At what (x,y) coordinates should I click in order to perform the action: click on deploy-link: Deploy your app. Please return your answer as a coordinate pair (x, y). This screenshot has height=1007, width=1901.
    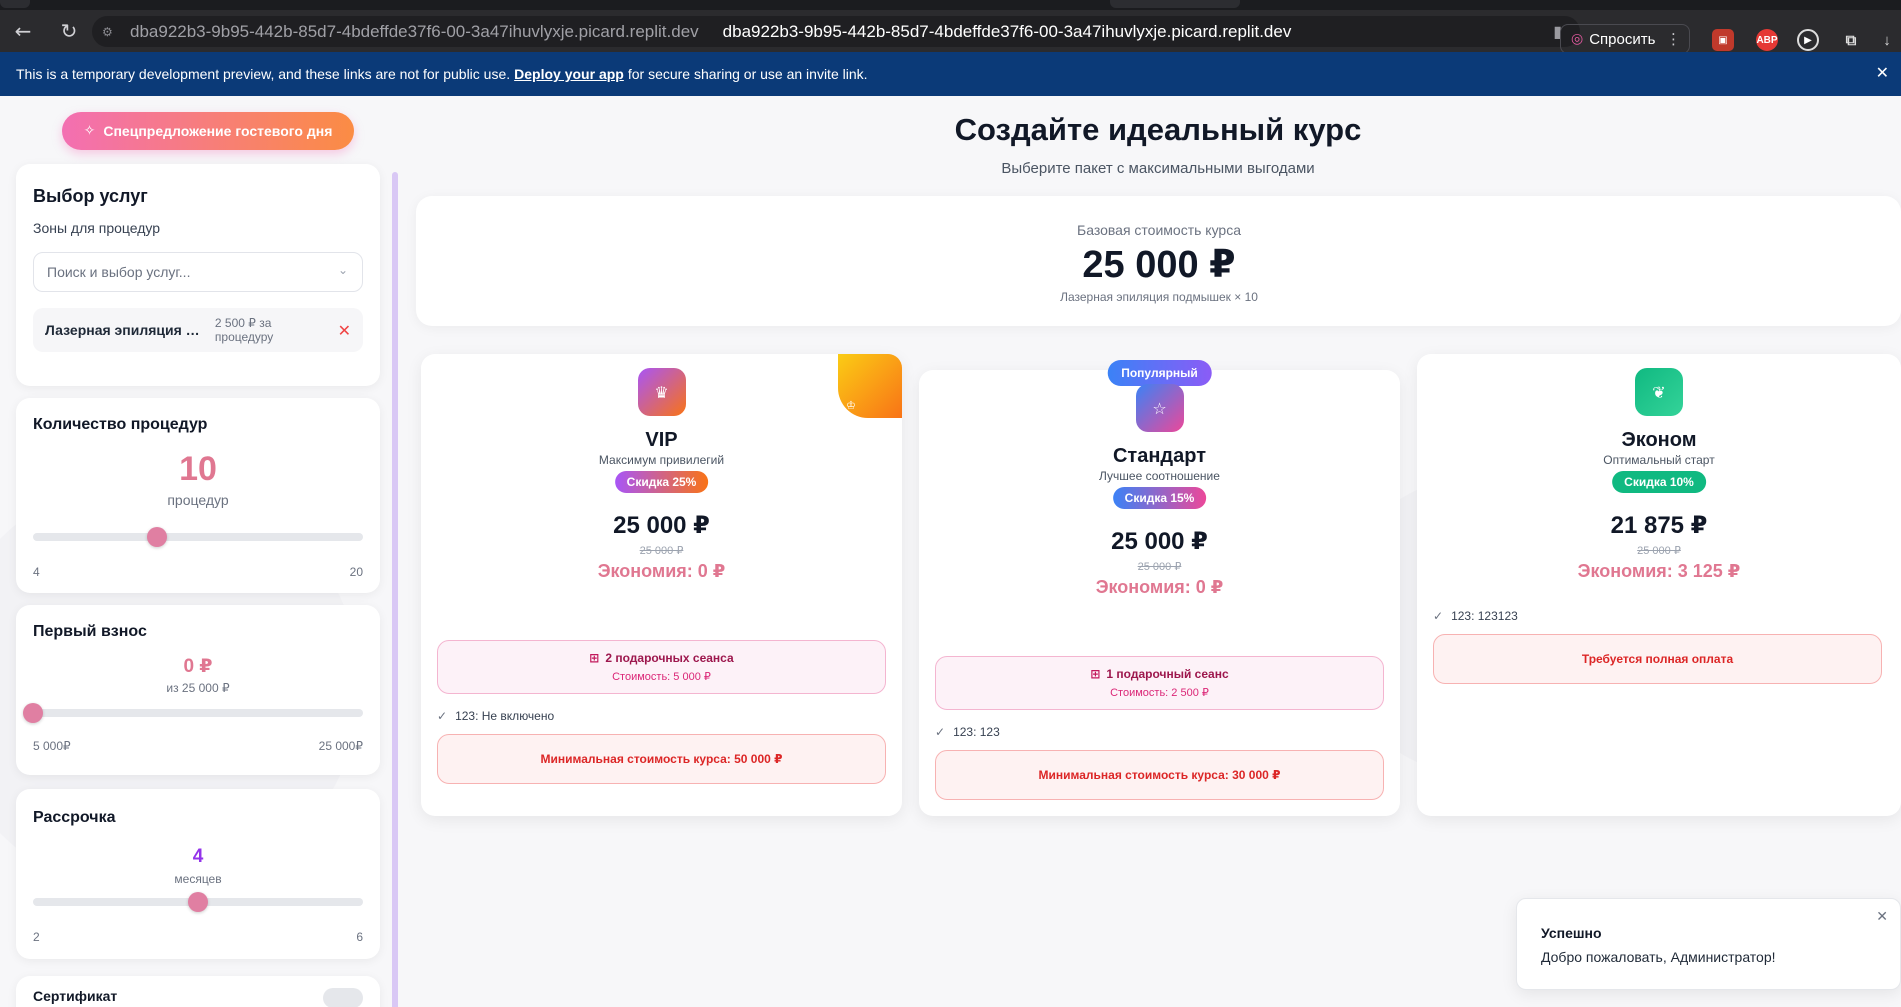
    Looking at the image, I should click on (569, 74).